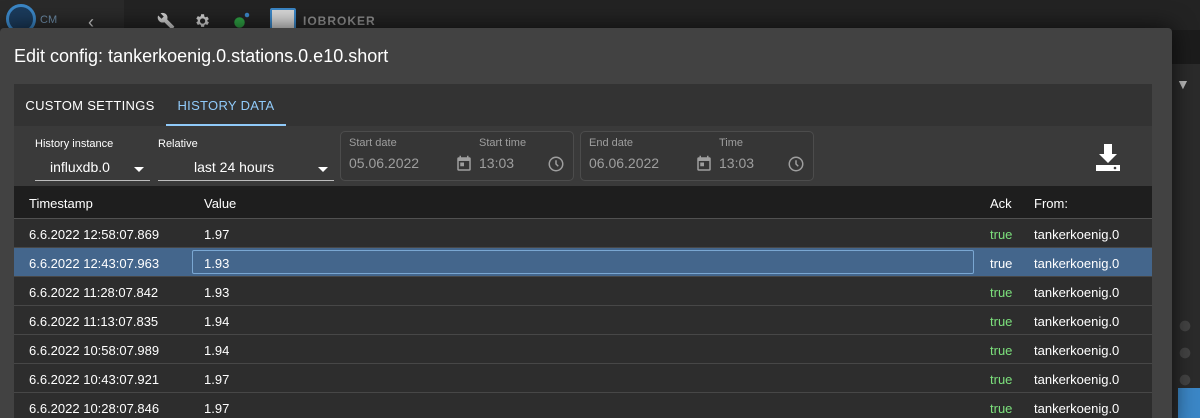  What do you see at coordinates (1189, 403) in the screenshot?
I see `background-action-button` at bounding box center [1189, 403].